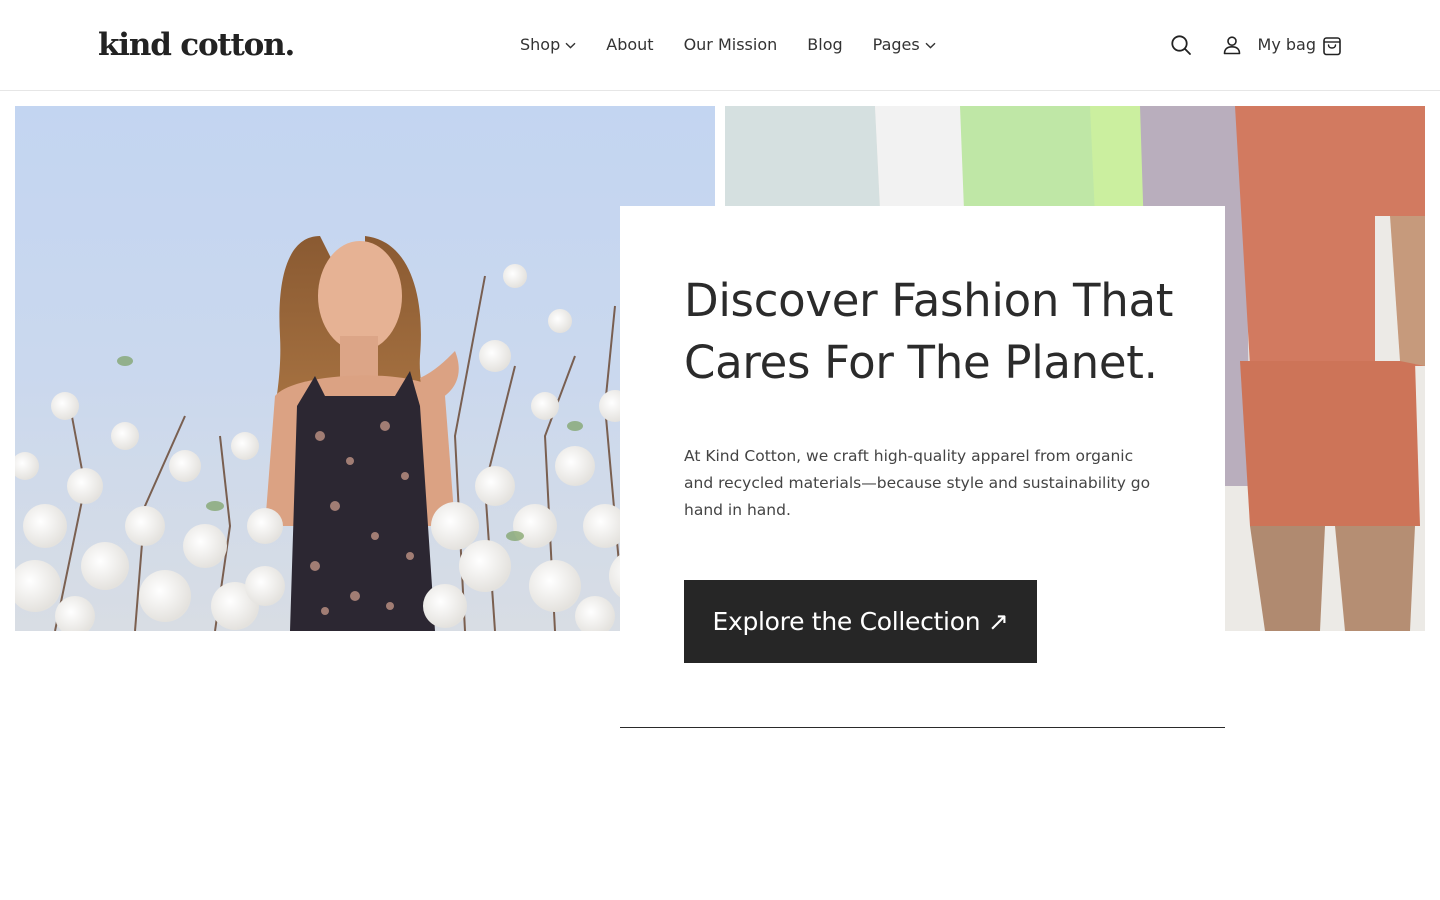 The height and width of the screenshot is (900, 1440). I want to click on nav-item-label: Our Mission, so click(730, 44).